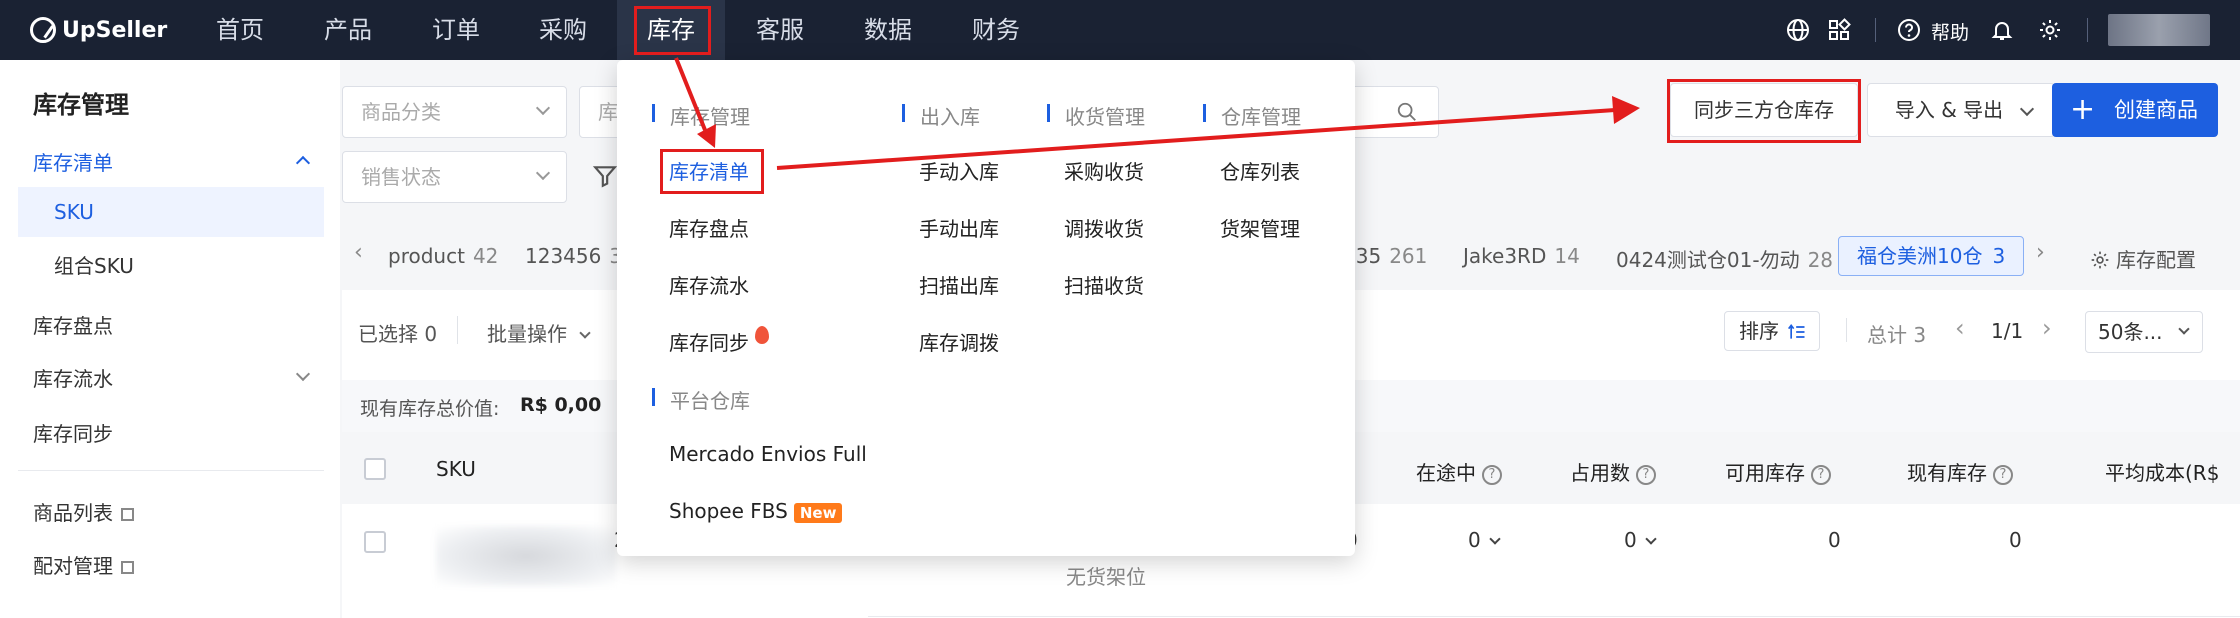 This screenshot has width=2240, height=618. Describe the element at coordinates (1260, 170) in the screenshot. I see `menu-item-warehouse-list: 仓库列表` at that location.